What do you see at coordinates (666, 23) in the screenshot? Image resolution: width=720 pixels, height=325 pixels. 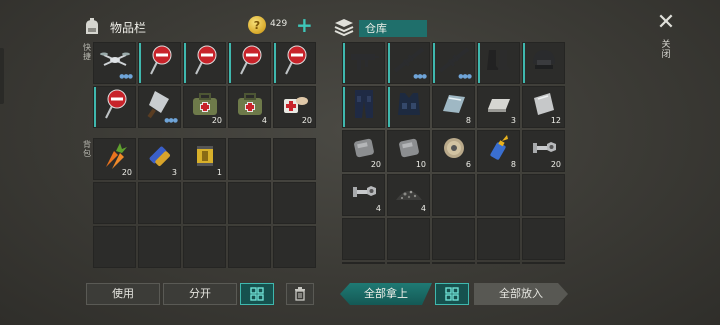 I see `close-icon: ✕` at bounding box center [666, 23].